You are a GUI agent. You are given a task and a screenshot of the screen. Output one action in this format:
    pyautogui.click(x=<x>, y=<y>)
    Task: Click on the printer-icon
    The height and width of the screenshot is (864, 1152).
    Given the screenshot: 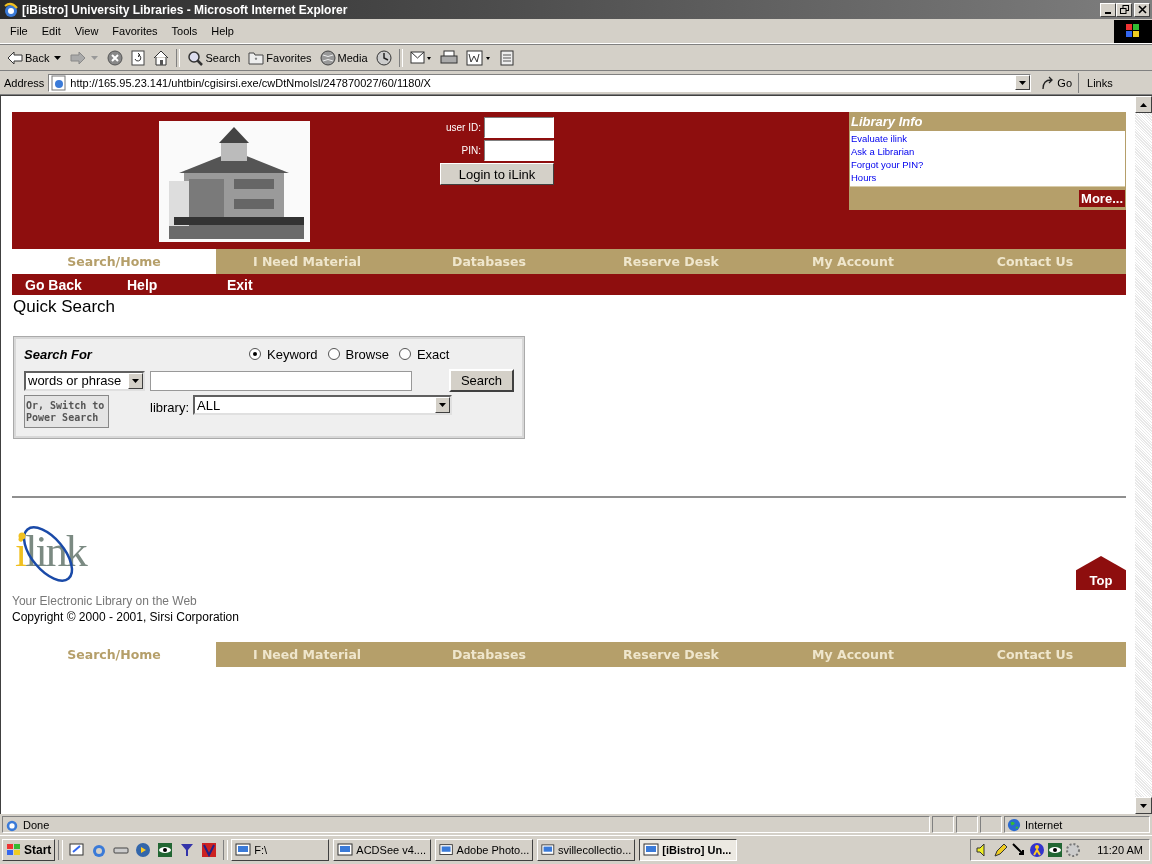 What is the action you would take?
    pyautogui.click(x=448, y=57)
    